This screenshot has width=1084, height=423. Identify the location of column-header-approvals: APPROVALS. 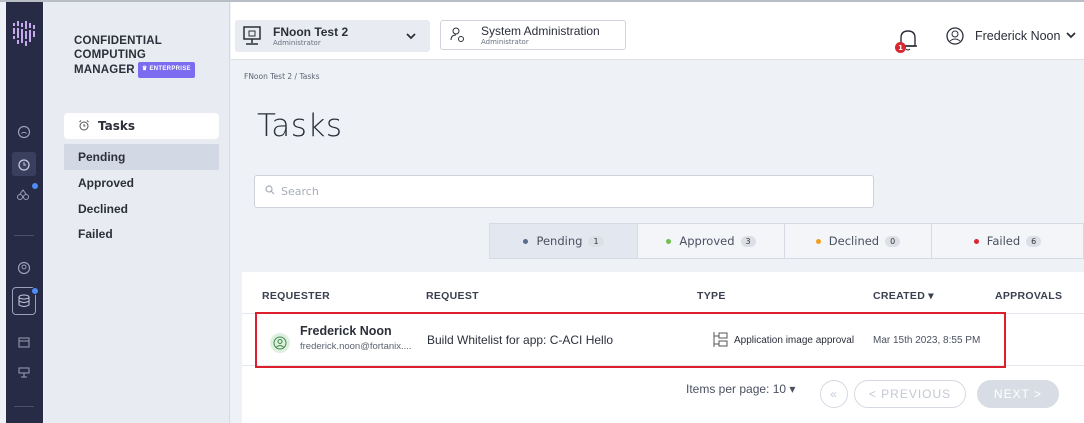
(1028, 296).